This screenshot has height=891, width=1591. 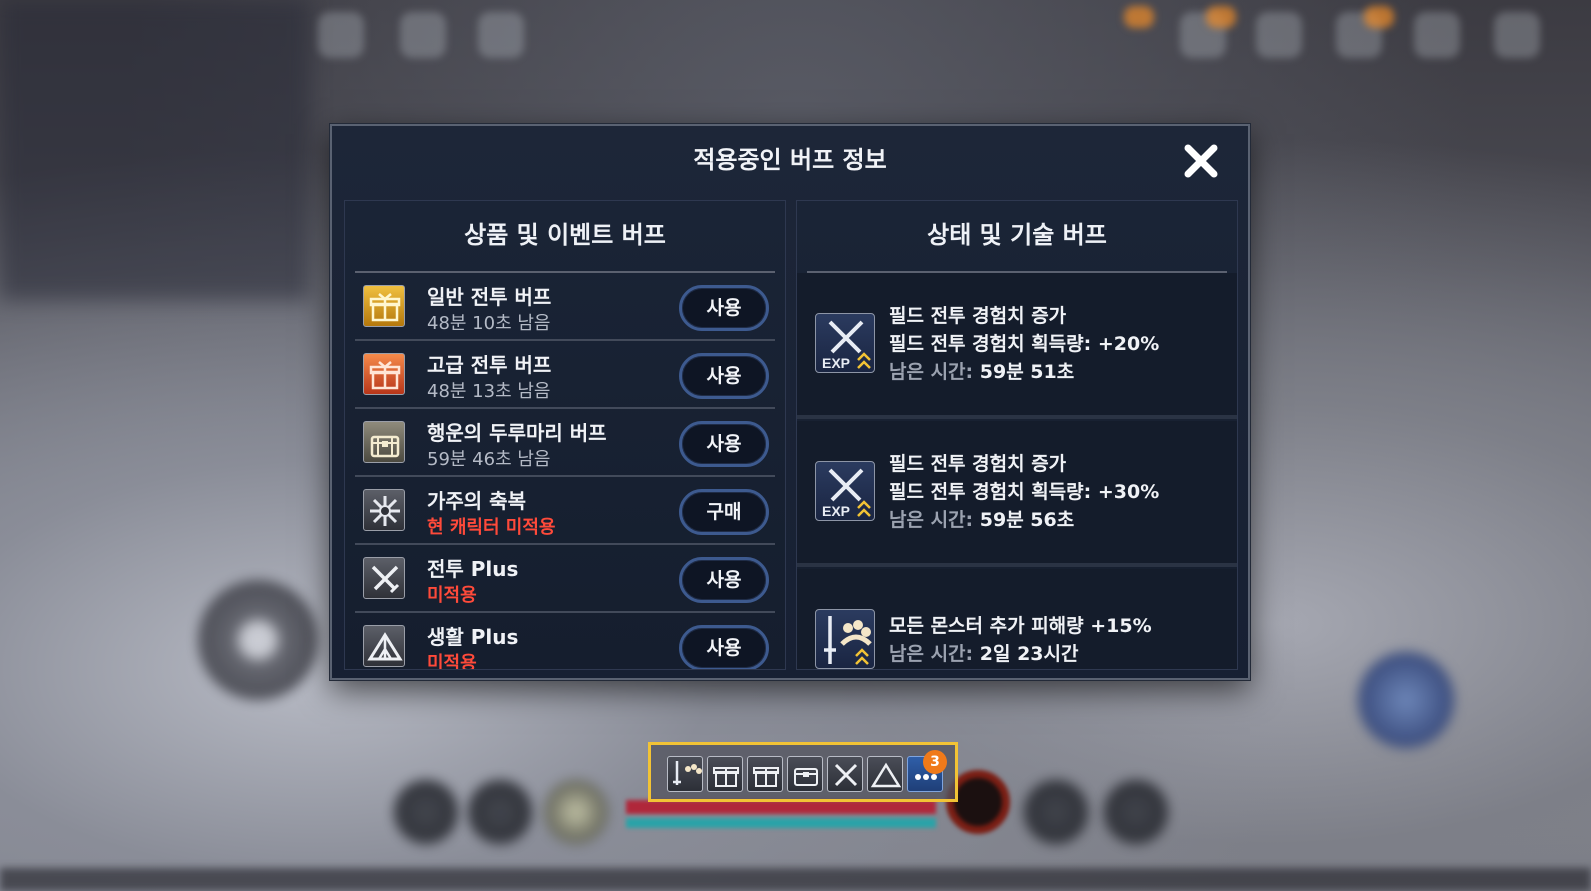 I want to click on buy-button: 구매, so click(x=724, y=512).